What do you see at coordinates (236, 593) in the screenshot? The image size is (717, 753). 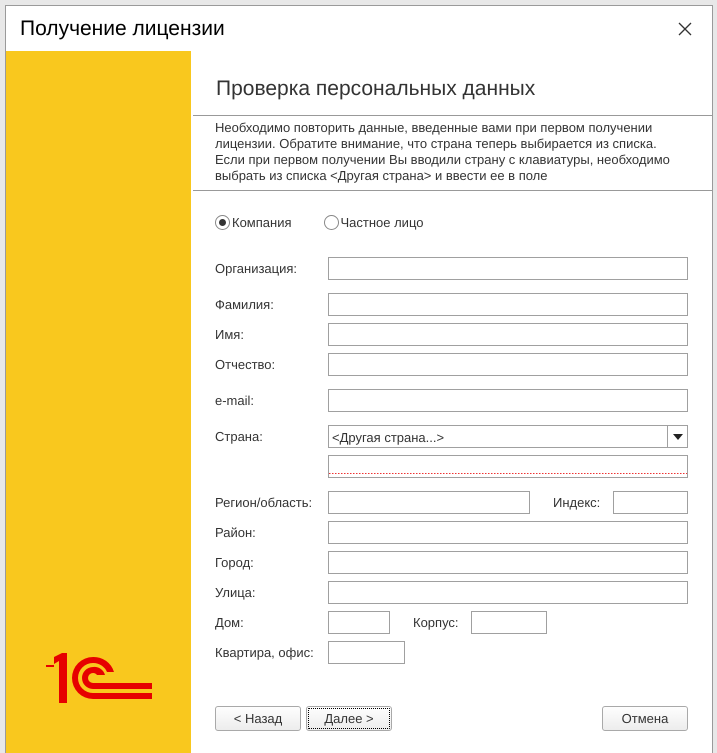 I see `field-label: Улица:` at bounding box center [236, 593].